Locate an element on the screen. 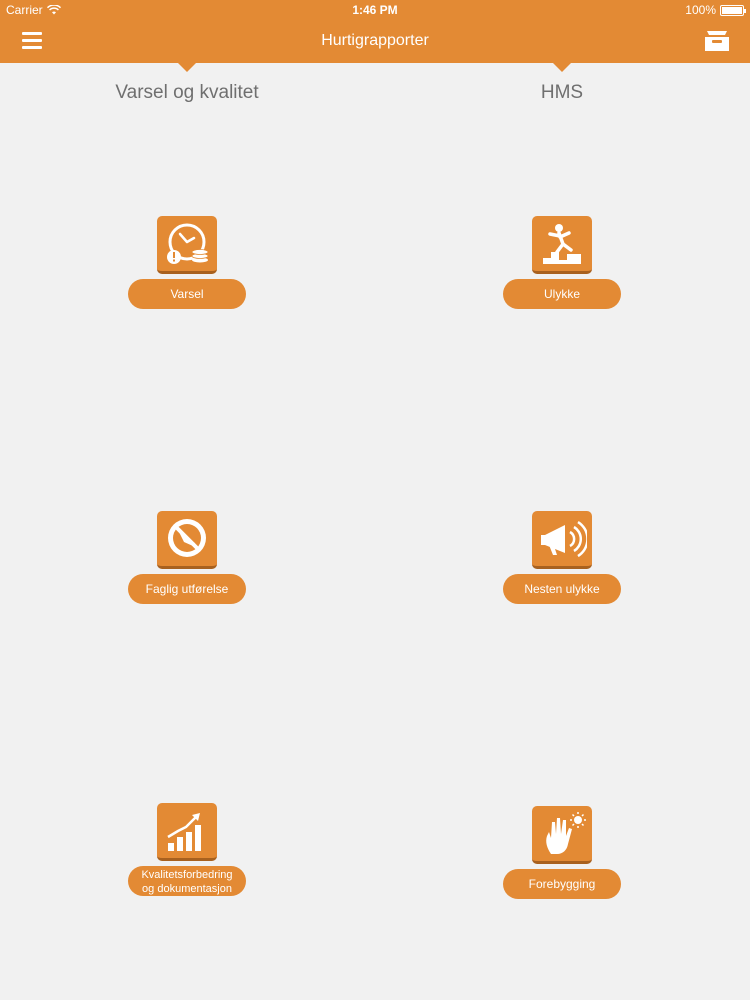 Image resolution: width=750 pixels, height=1000 pixels. tile-label-nesten-ulykke: Nesten ulykke is located at coordinates (562, 589).